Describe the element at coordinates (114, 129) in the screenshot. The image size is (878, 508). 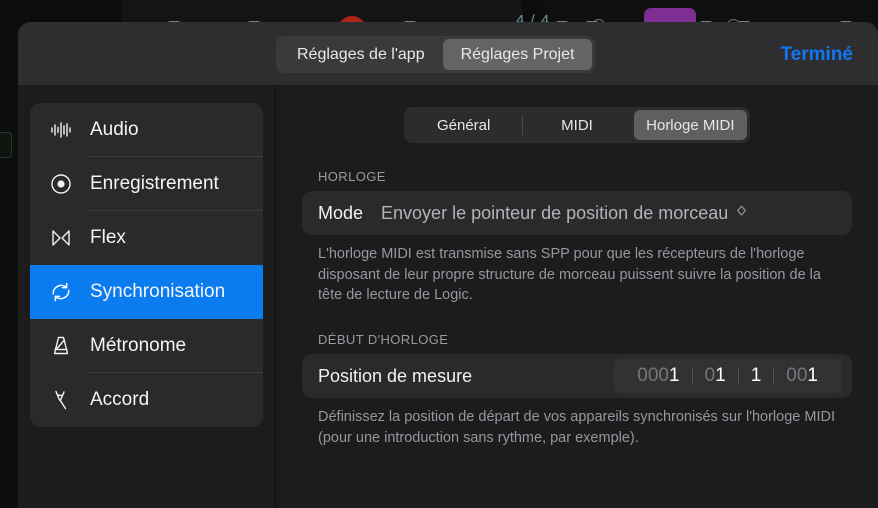
I see `sidebar-item-label: Audio` at that location.